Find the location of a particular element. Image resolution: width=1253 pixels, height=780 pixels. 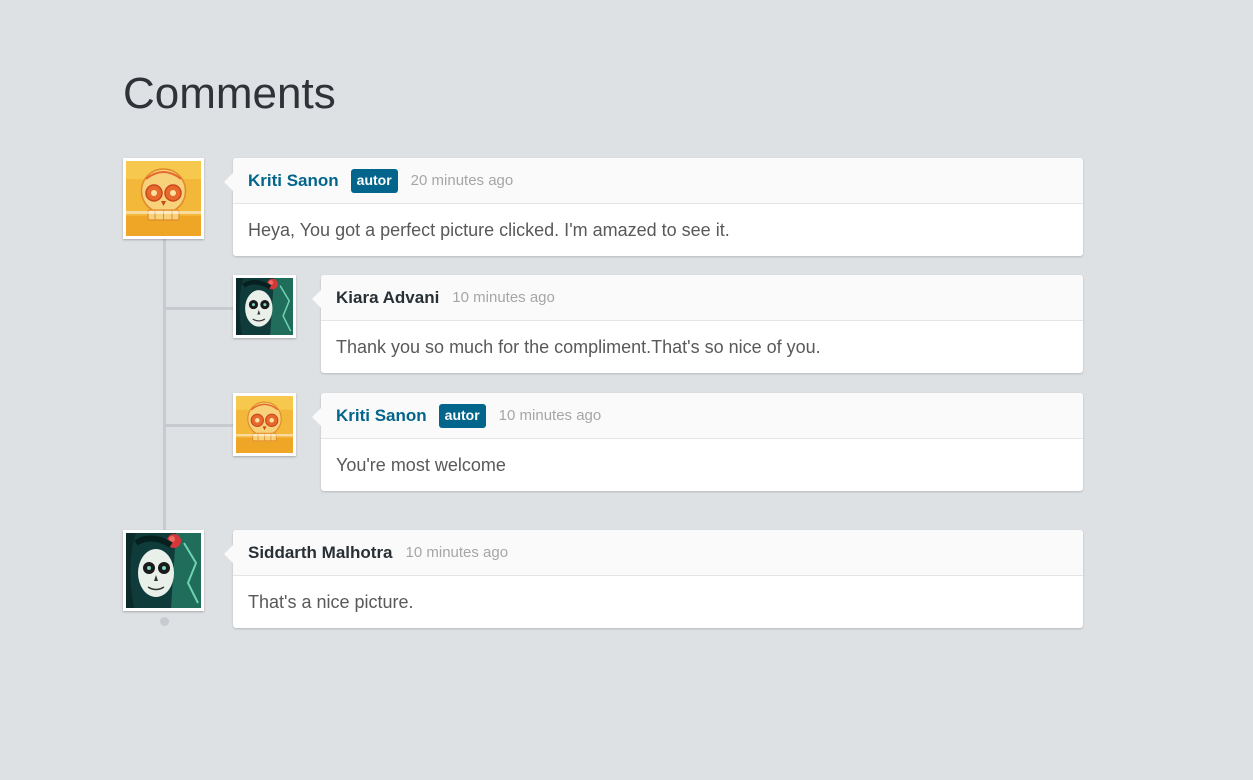

comment-author-name: Kiara Advani is located at coordinates (387, 298).